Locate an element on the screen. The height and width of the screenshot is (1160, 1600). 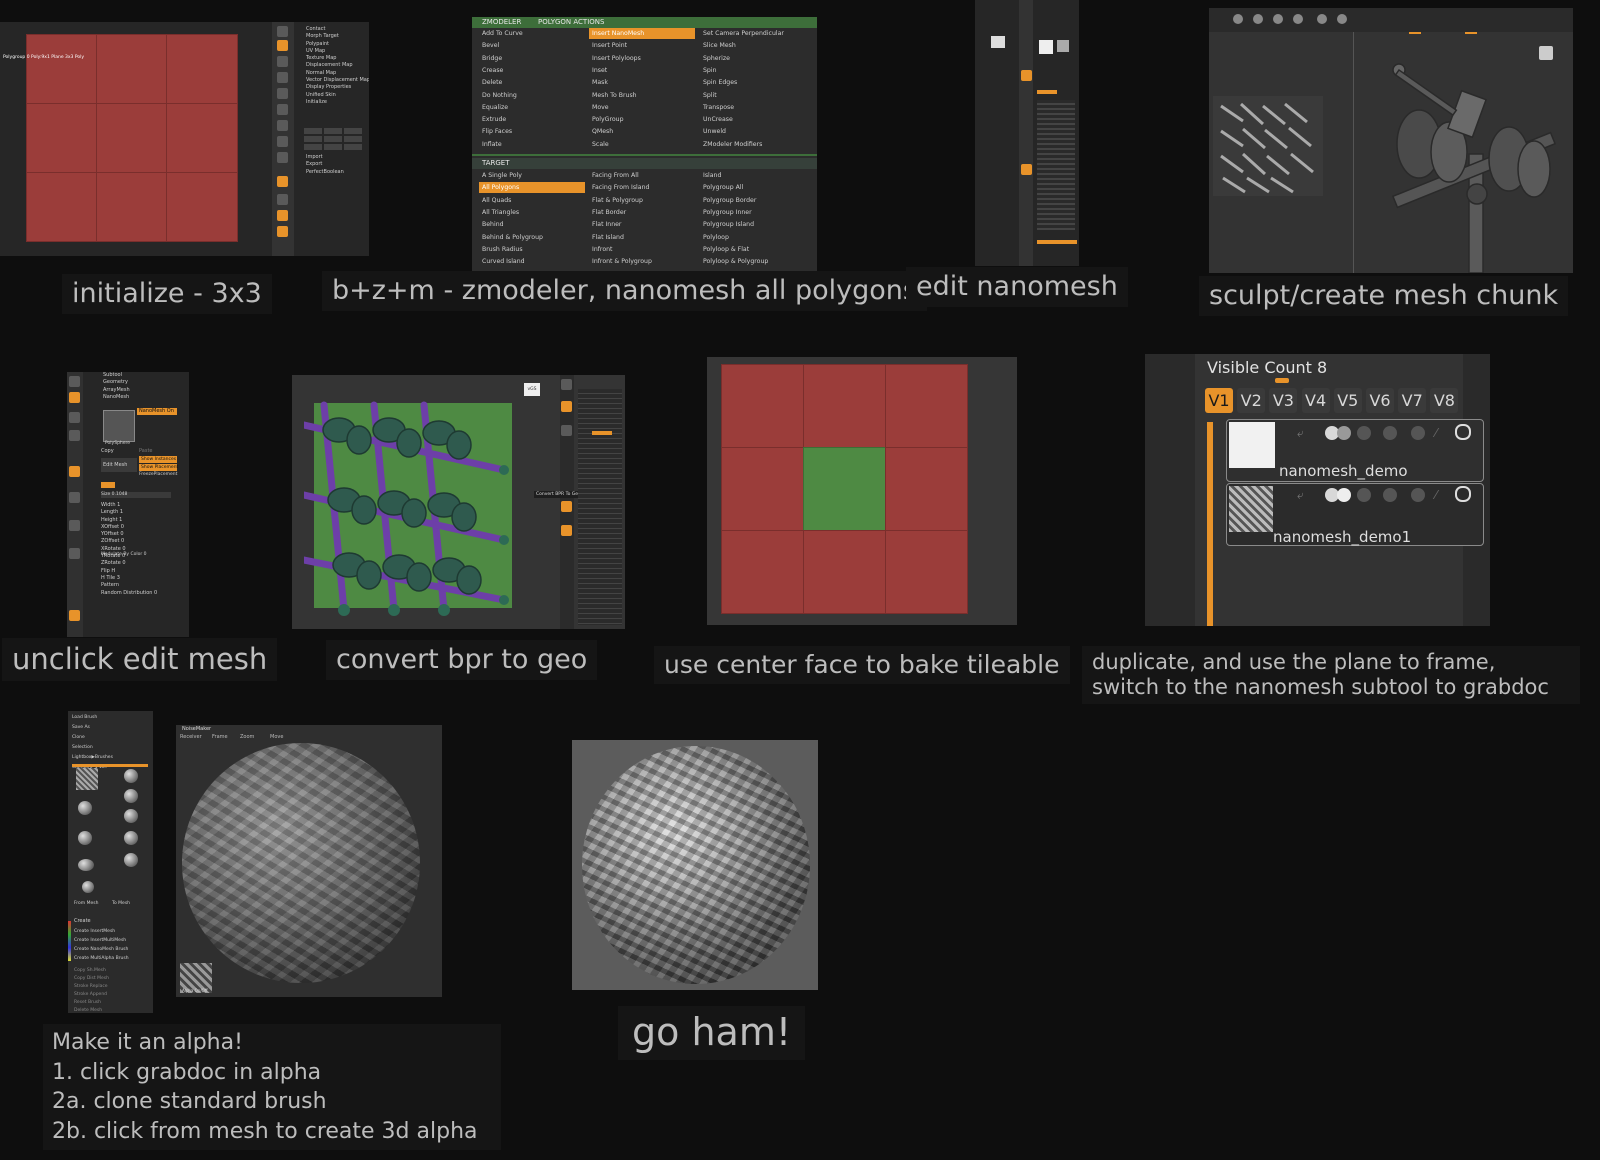
brush-button: Stroke Replace is located at coordinates (93, 987).